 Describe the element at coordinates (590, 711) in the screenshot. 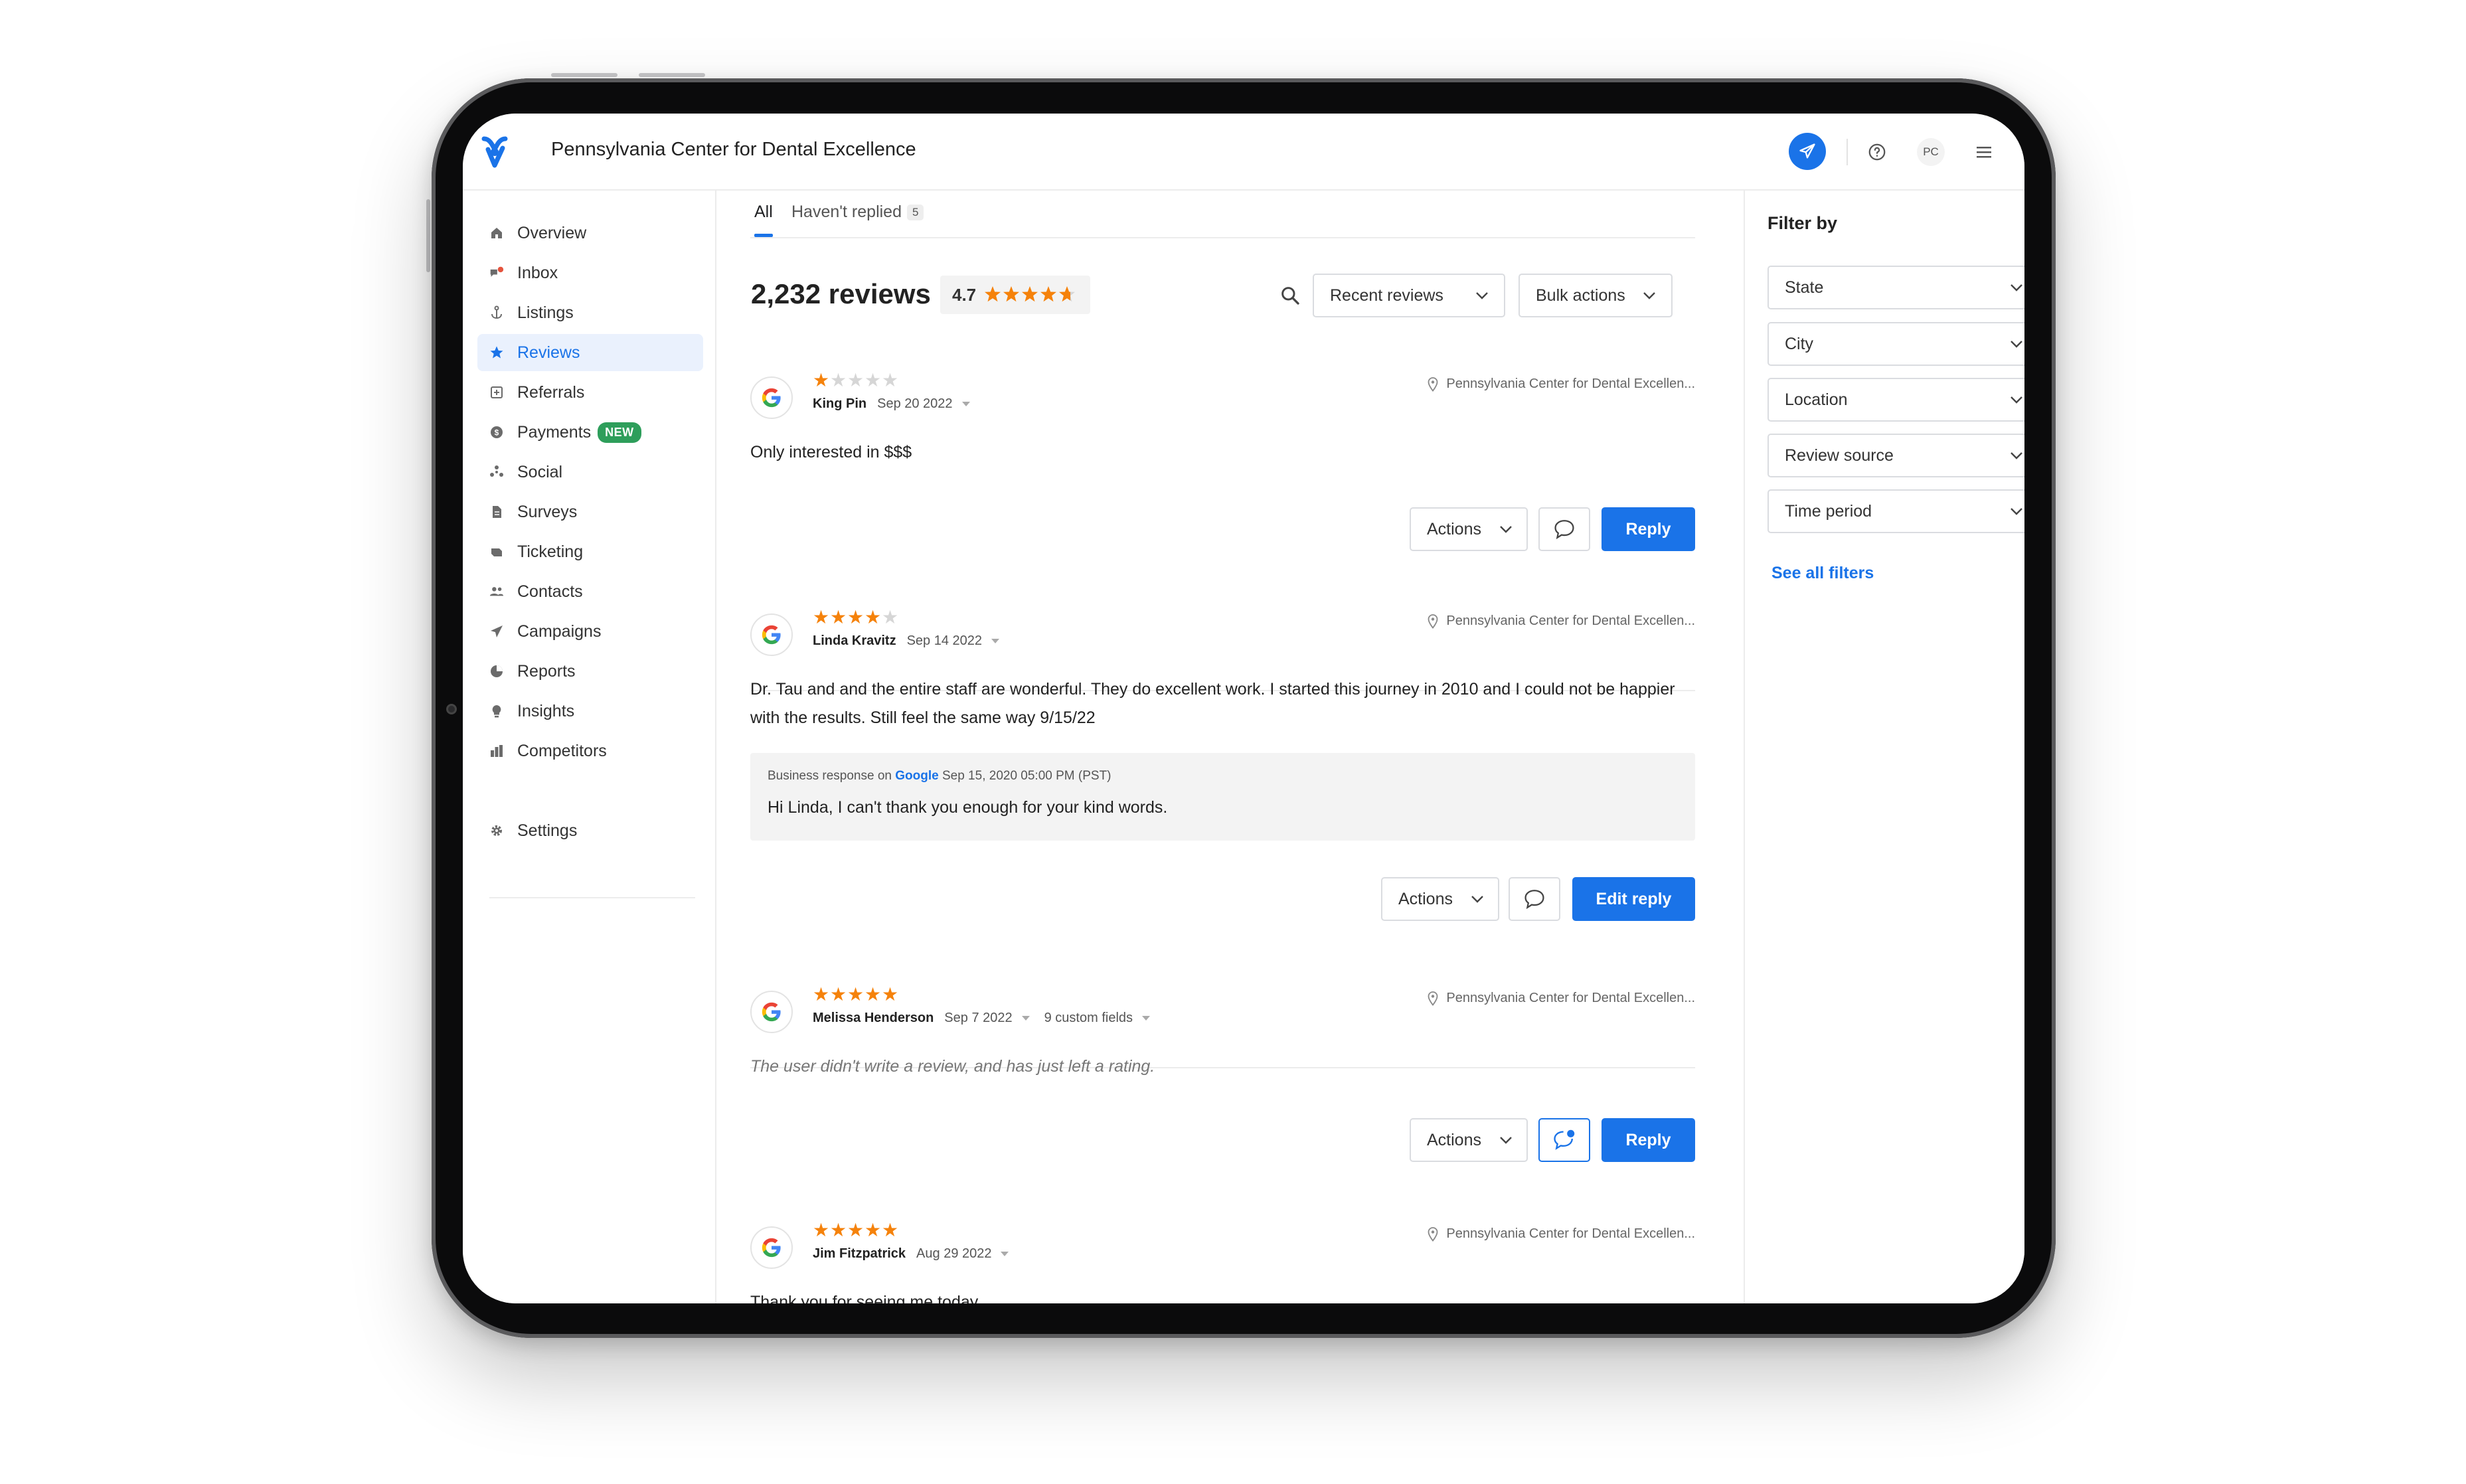

I see `sidebar-item-insights: Insights` at that location.